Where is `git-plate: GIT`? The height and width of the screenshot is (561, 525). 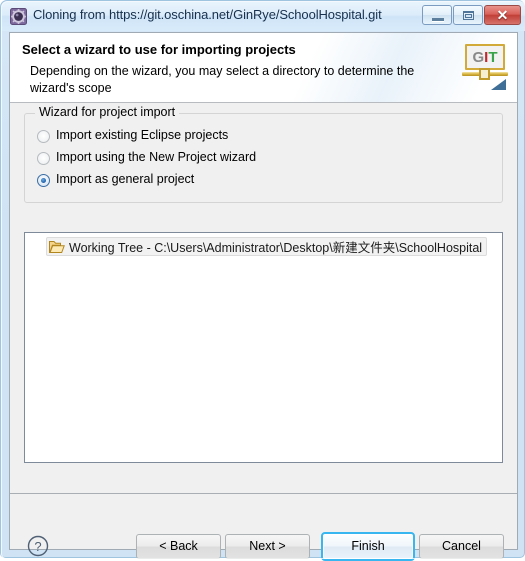
git-plate: GIT is located at coordinates (485, 57).